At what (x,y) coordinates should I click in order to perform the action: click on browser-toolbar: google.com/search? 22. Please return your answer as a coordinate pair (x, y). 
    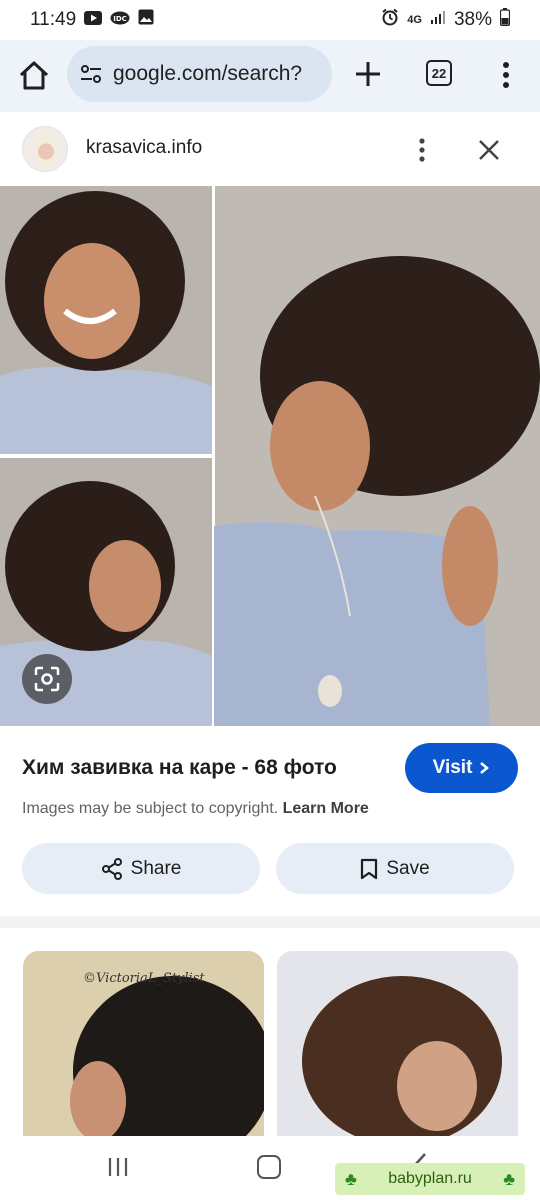
    Looking at the image, I should click on (270, 76).